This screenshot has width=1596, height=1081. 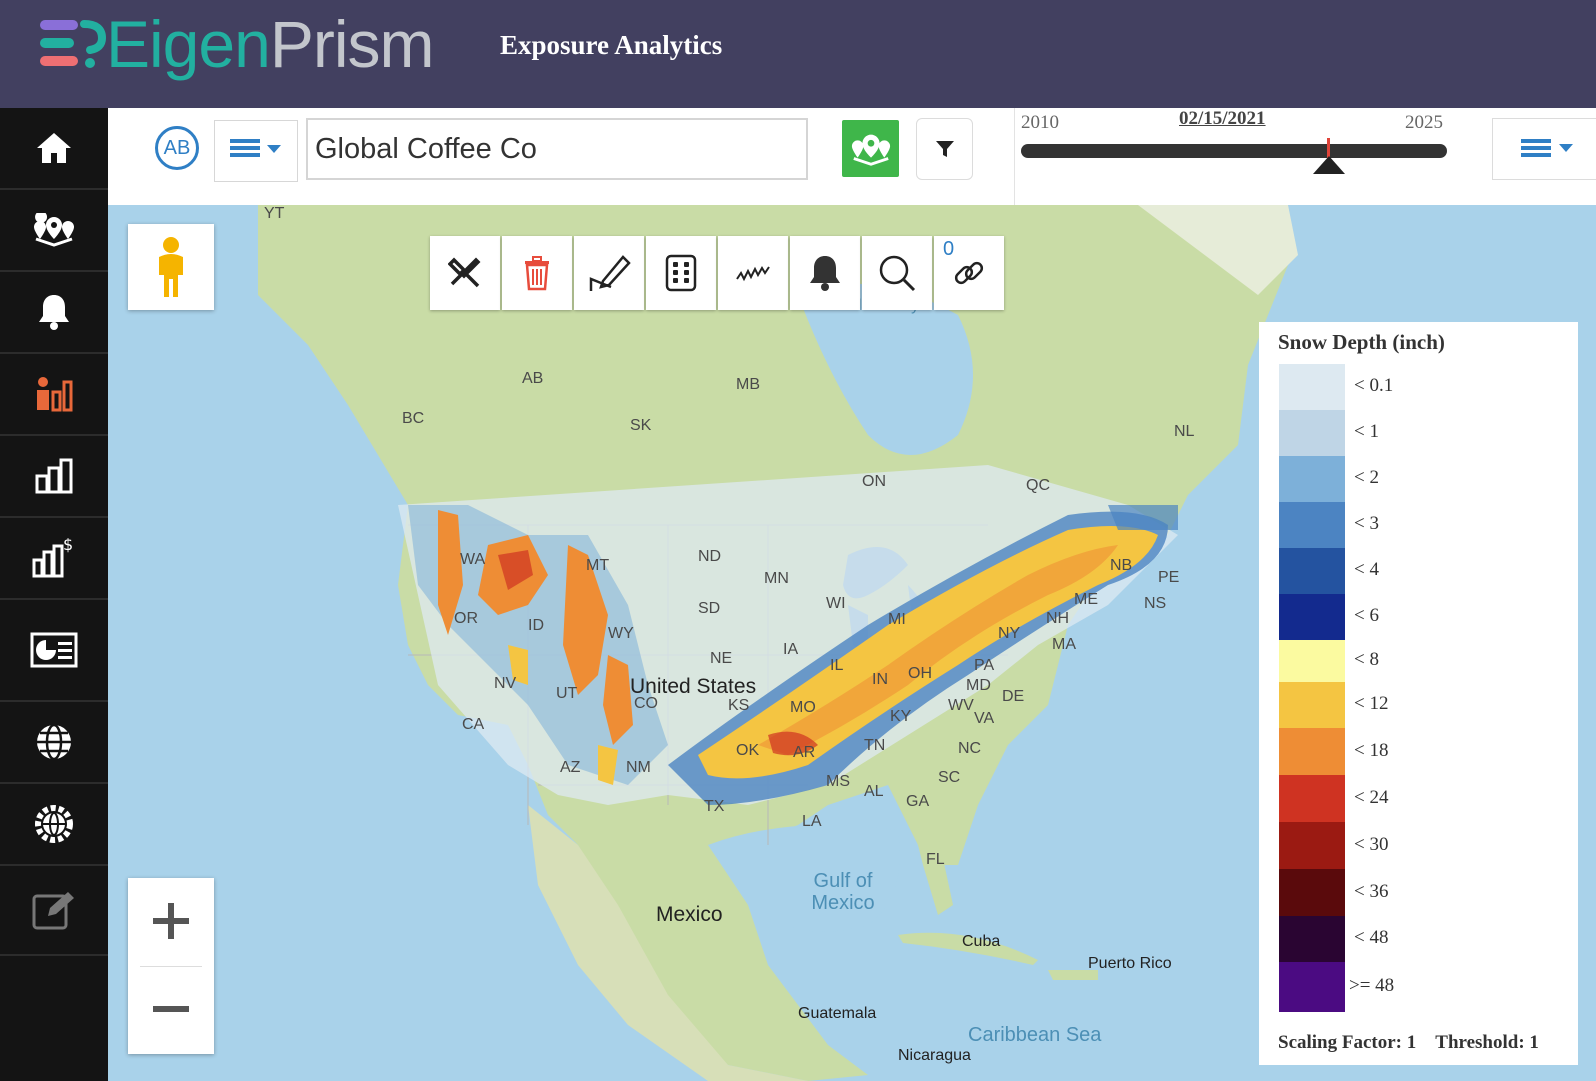 What do you see at coordinates (1155, 603) in the screenshot?
I see `map-label-ns: NS` at bounding box center [1155, 603].